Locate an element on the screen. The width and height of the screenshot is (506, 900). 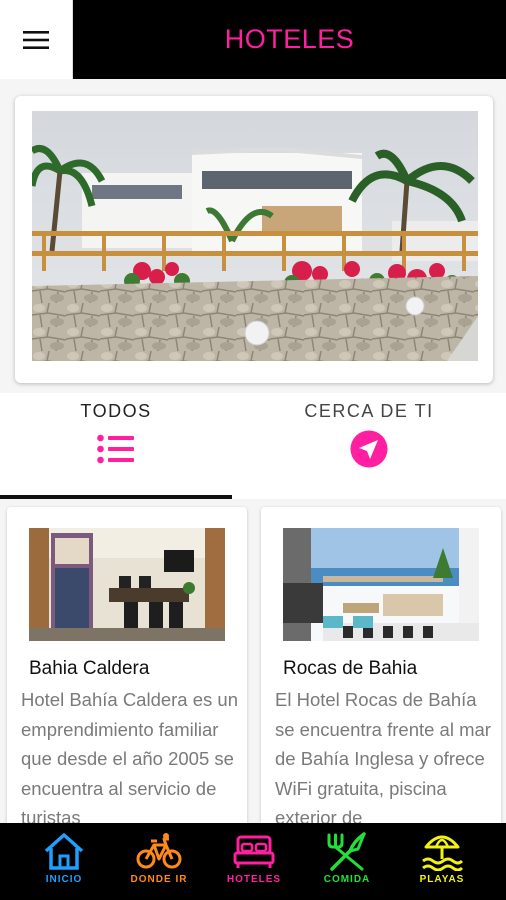
nav-item-hoteles: HOTELES is located at coordinates (254, 861).